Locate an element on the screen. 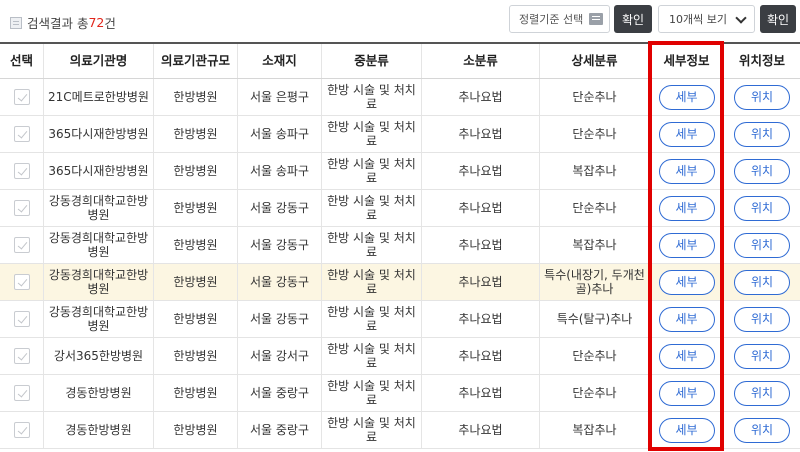 The width and height of the screenshot is (800, 452). page-size-select: 10개씩 보기 is located at coordinates (706, 19).